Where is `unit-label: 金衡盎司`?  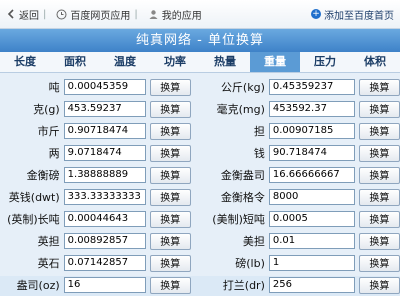 unit-label: 金衡盎司 is located at coordinates (242, 175).